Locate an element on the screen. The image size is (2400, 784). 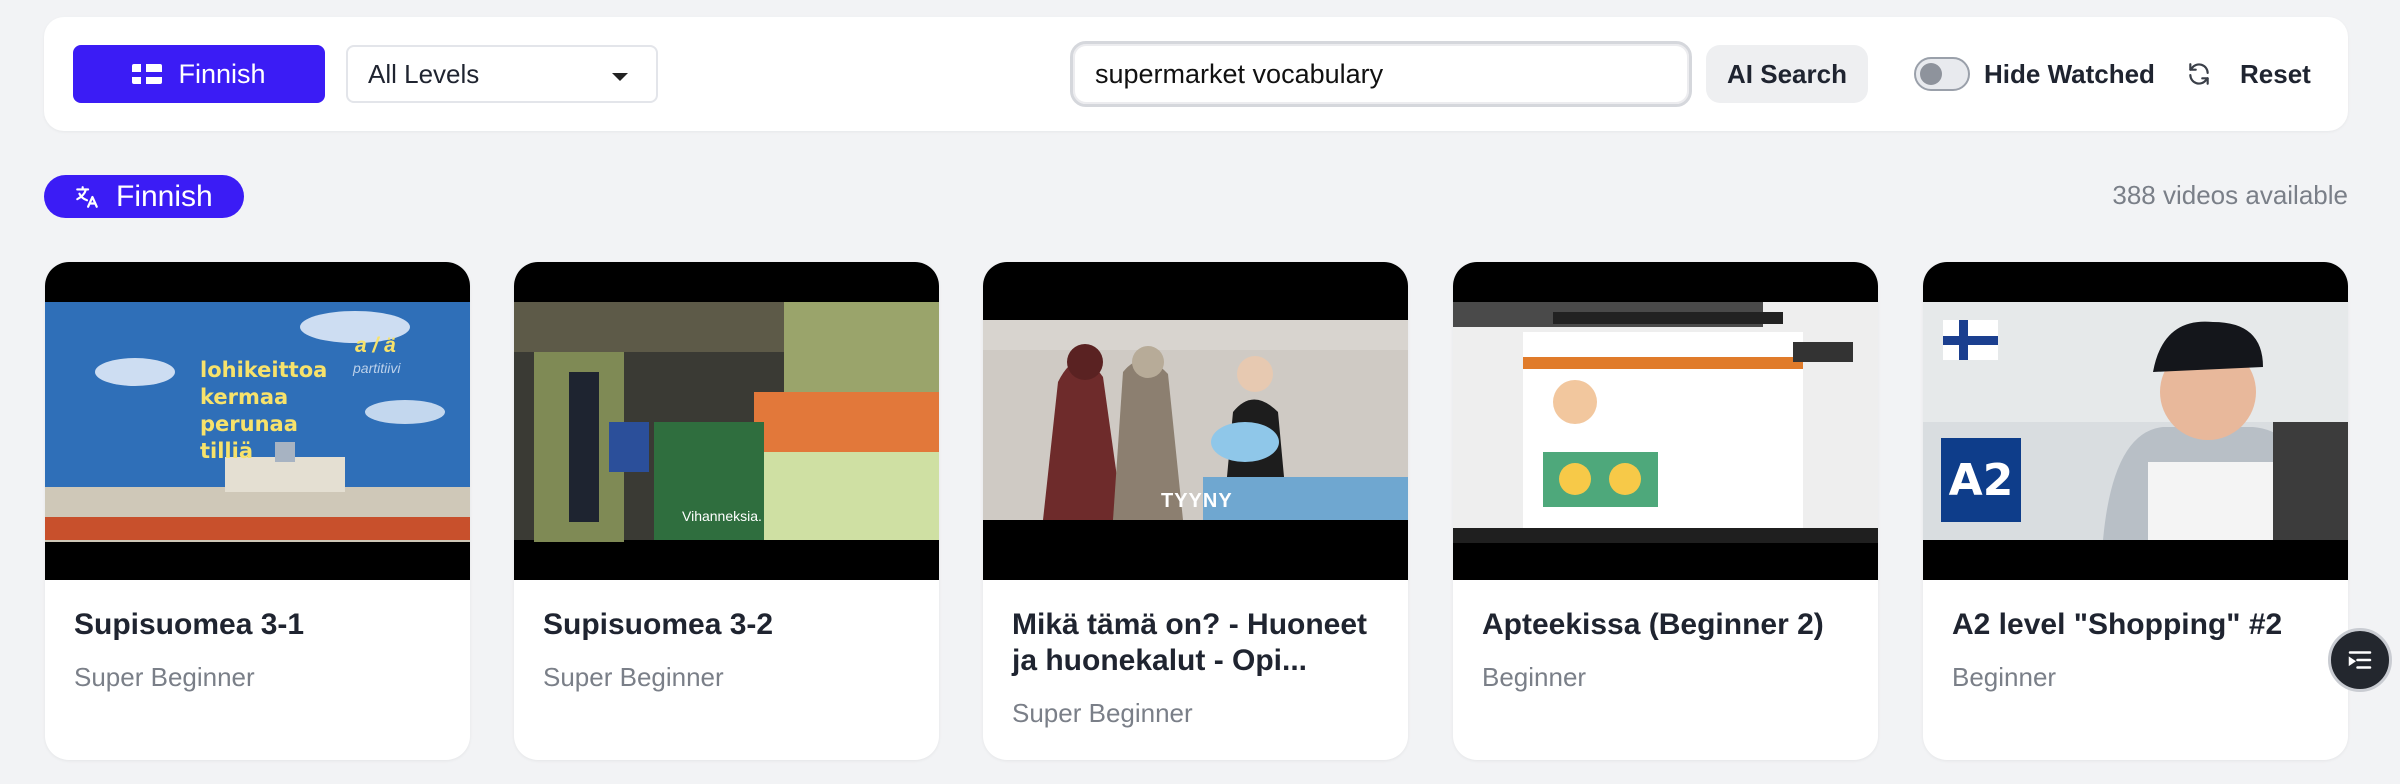
finland-flag-icon is located at coordinates (147, 74).